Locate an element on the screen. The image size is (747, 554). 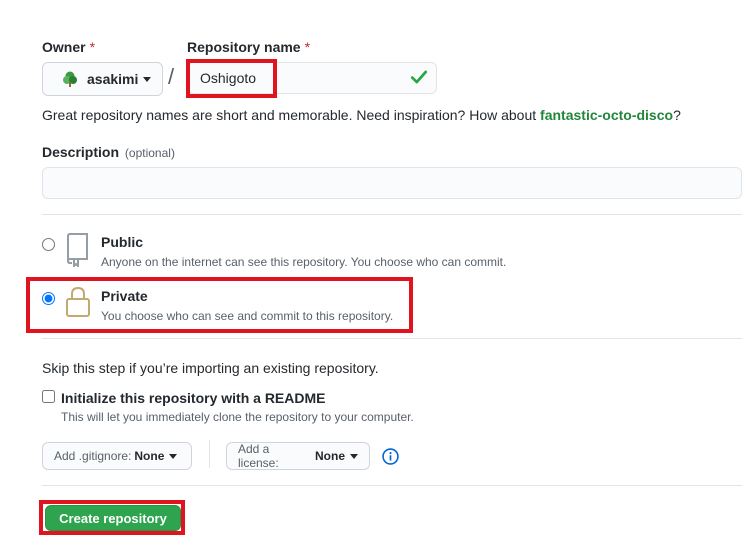
check-icon is located at coordinates (419, 77).